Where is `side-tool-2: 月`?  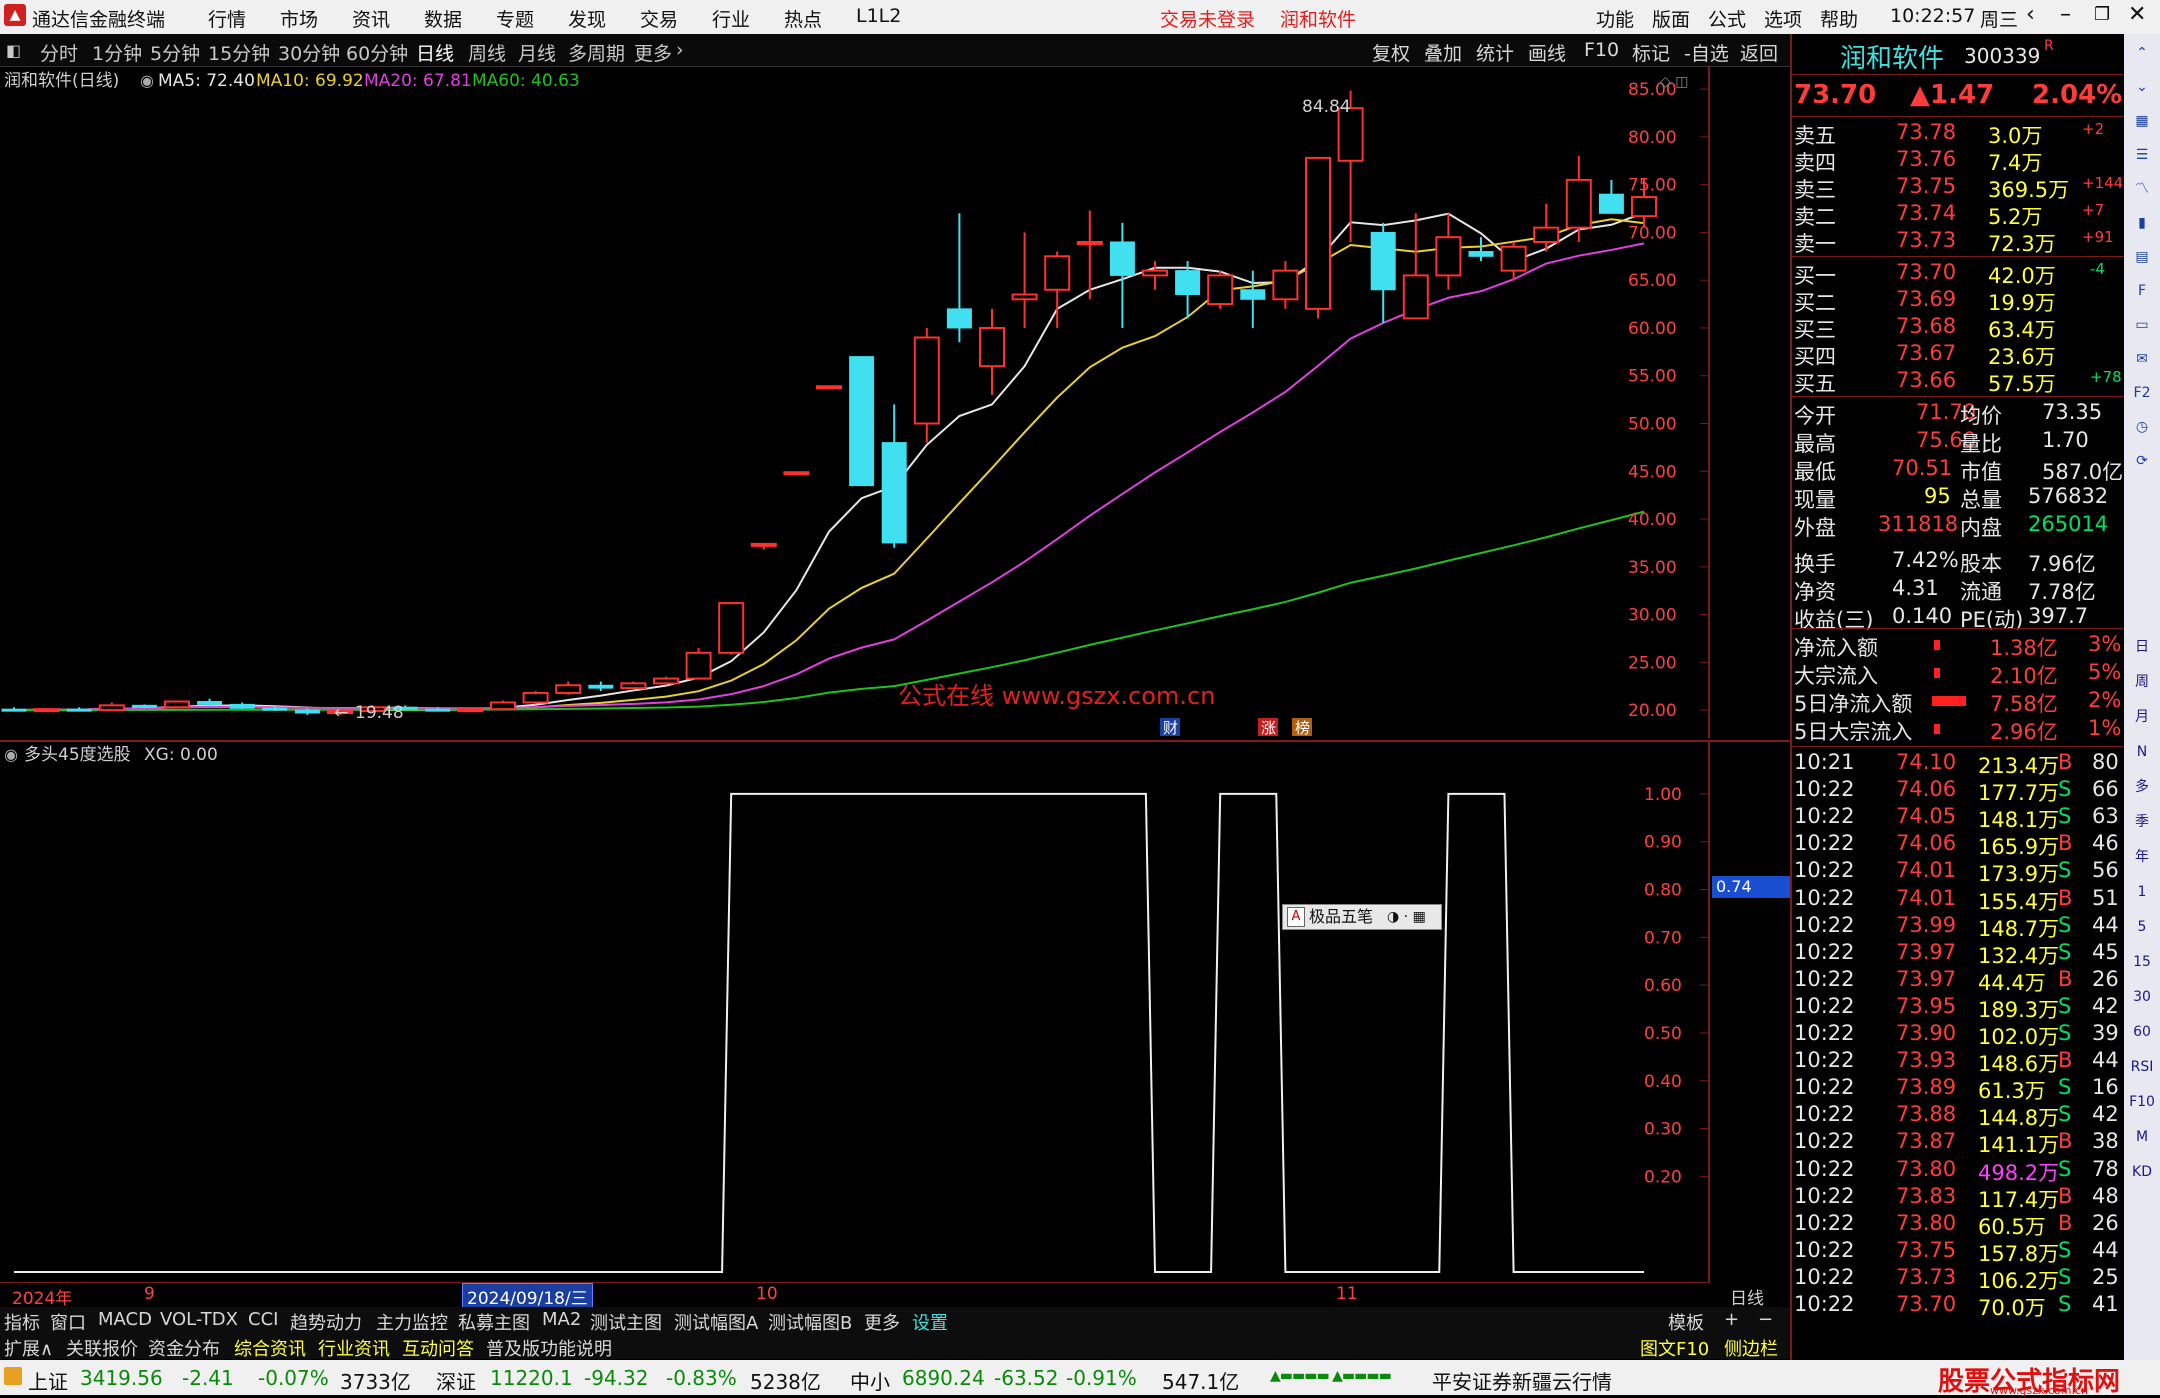
side-tool-2: 月 is located at coordinates (2142, 717).